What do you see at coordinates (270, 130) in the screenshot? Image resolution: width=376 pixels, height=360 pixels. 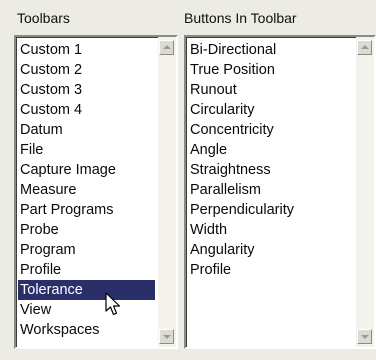 I see `button-item-concentricity: Concentricity` at bounding box center [270, 130].